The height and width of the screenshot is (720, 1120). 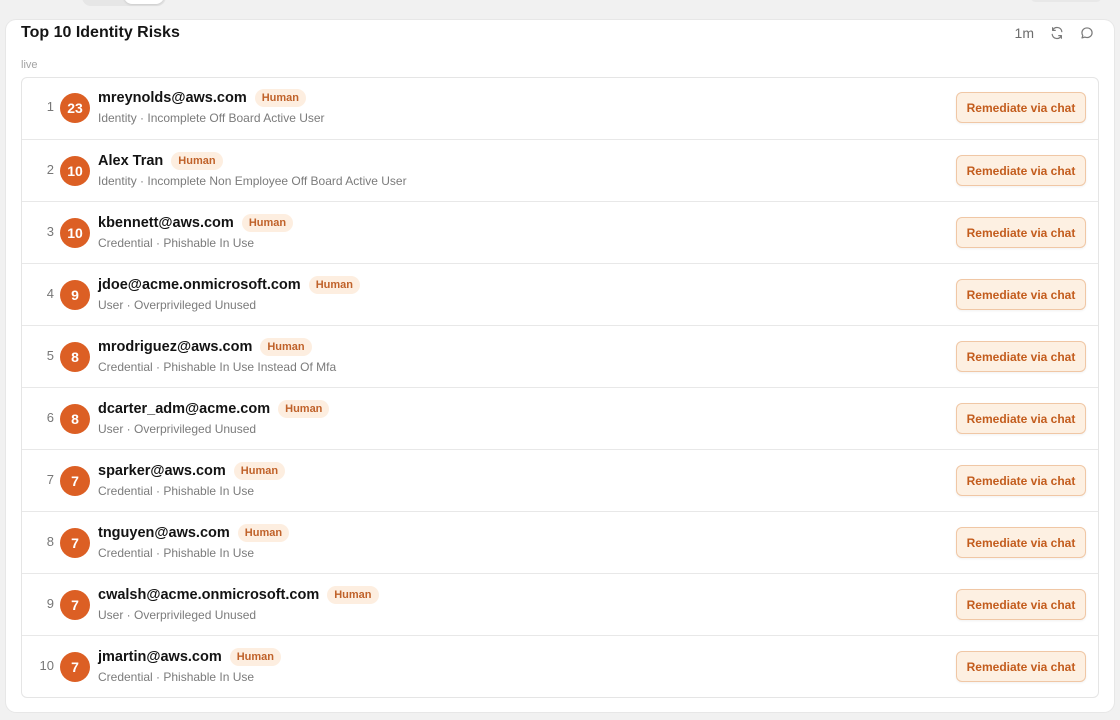 I want to click on identity-name-line: mrodriguez@aws.com Human, so click(x=205, y=347).